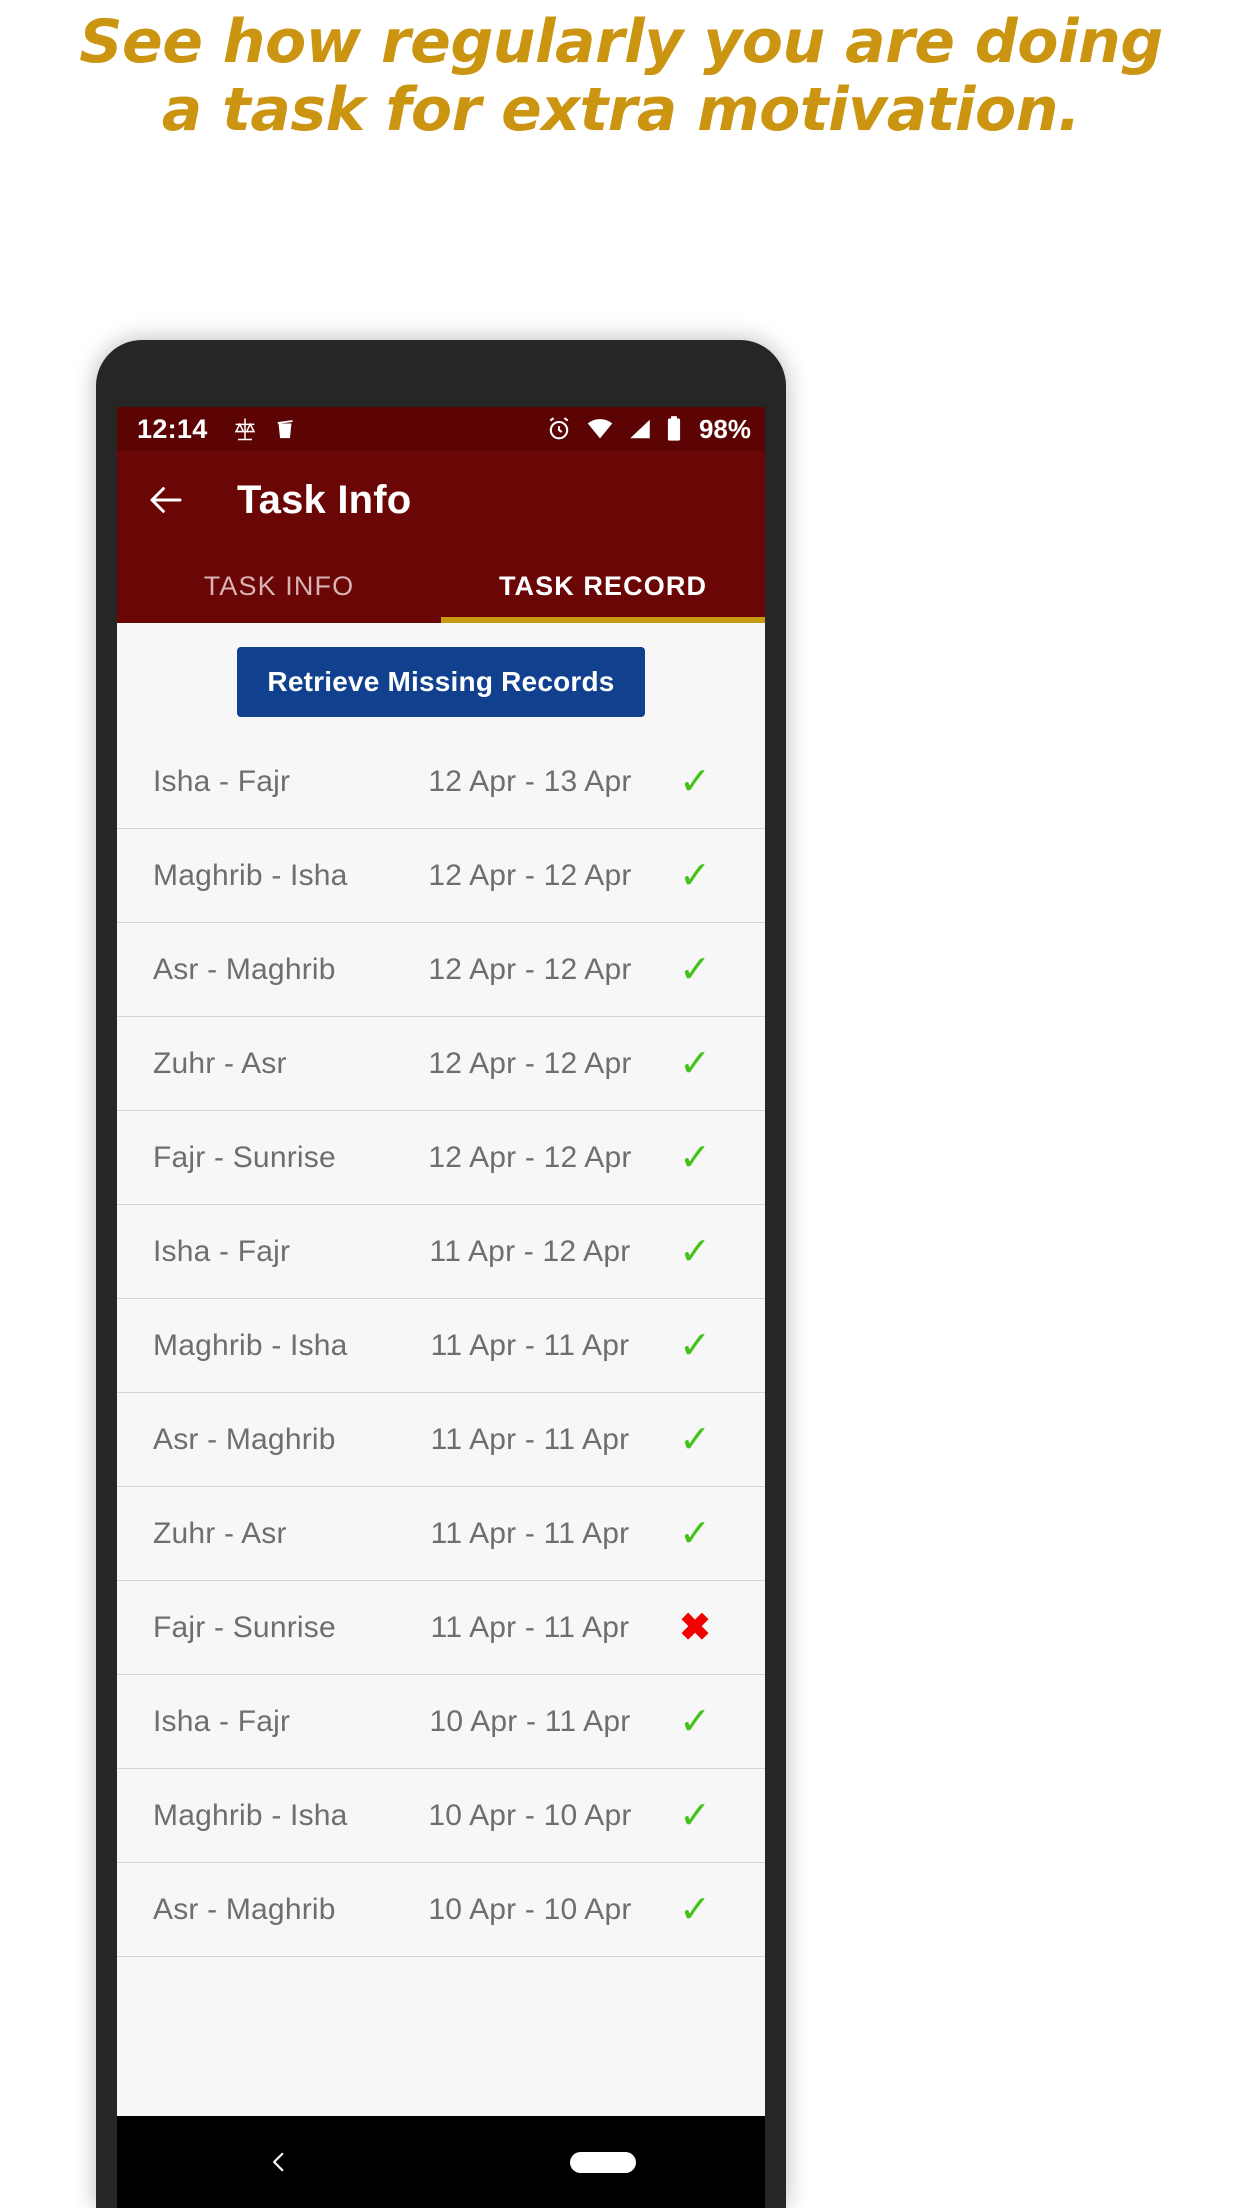 The width and height of the screenshot is (1242, 2208). What do you see at coordinates (263, 429) in the screenshot?
I see `status-bar-notification-icons` at bounding box center [263, 429].